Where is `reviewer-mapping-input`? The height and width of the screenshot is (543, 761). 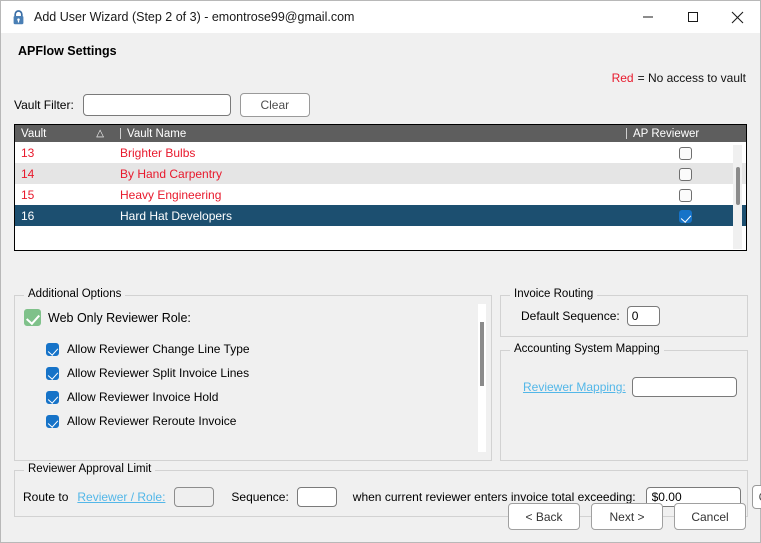 reviewer-mapping-input is located at coordinates (684, 387).